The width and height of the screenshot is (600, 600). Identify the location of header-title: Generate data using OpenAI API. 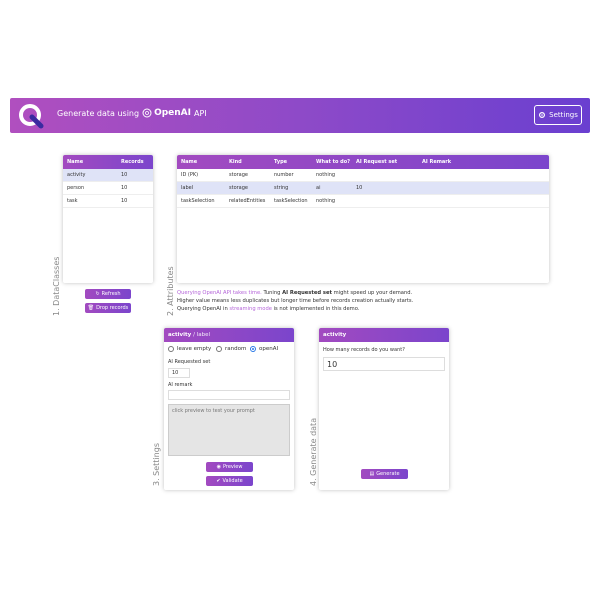
(132, 113).